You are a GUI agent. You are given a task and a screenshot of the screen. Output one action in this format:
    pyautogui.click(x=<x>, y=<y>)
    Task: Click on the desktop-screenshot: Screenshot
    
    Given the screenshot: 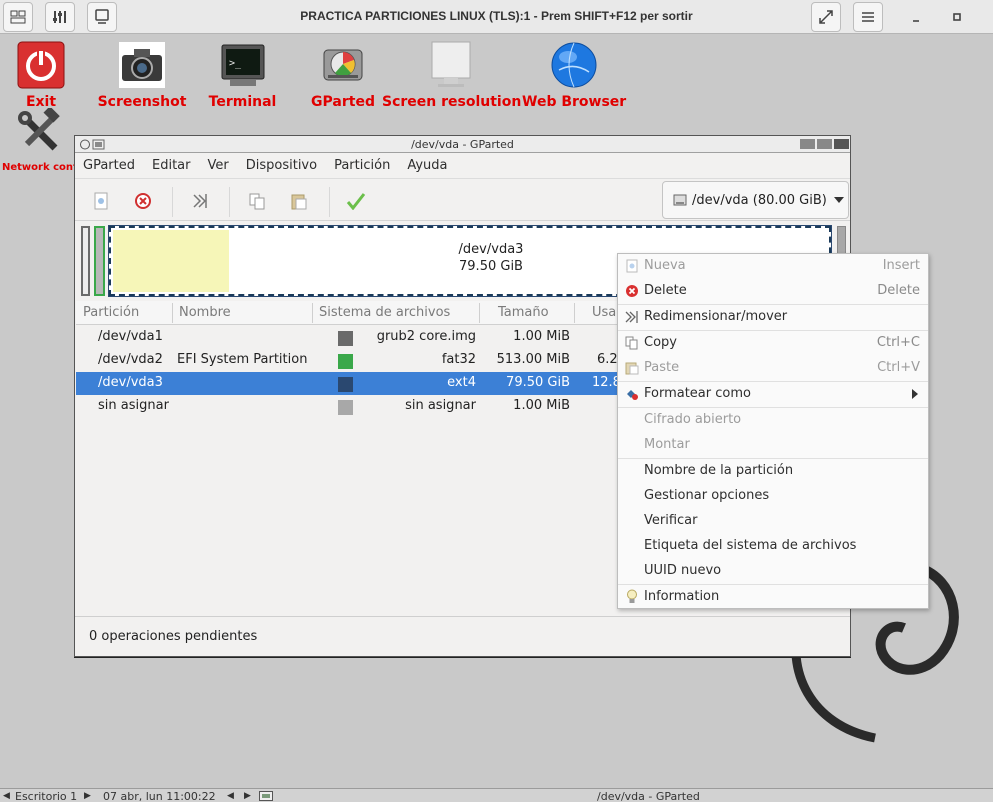 What is the action you would take?
    pyautogui.click(x=142, y=75)
    